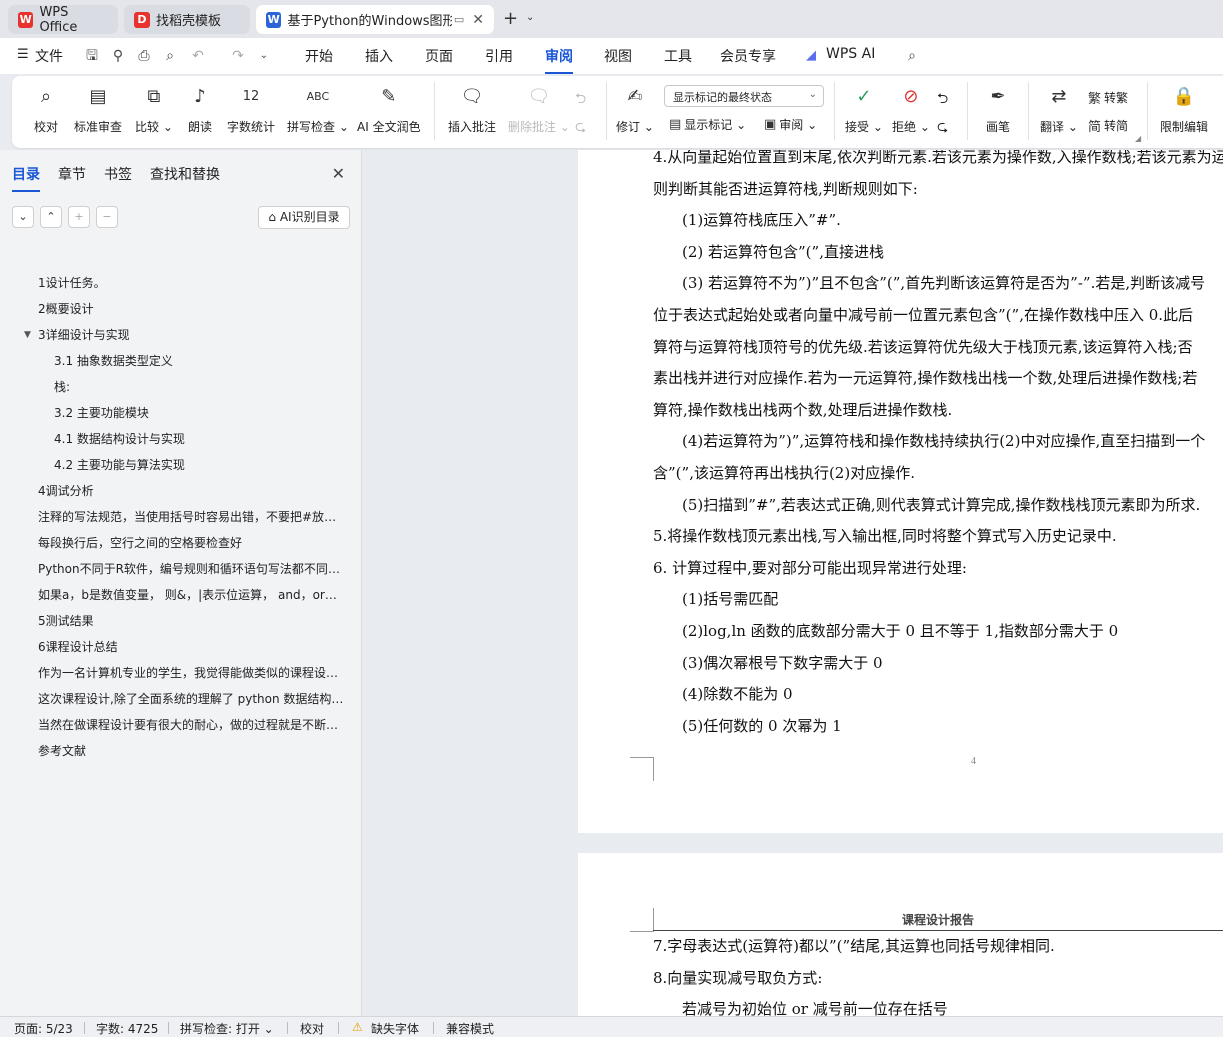 The width and height of the screenshot is (1223, 1037). What do you see at coordinates (312, 1028) in the screenshot?
I see `proofread-status: 校对` at bounding box center [312, 1028].